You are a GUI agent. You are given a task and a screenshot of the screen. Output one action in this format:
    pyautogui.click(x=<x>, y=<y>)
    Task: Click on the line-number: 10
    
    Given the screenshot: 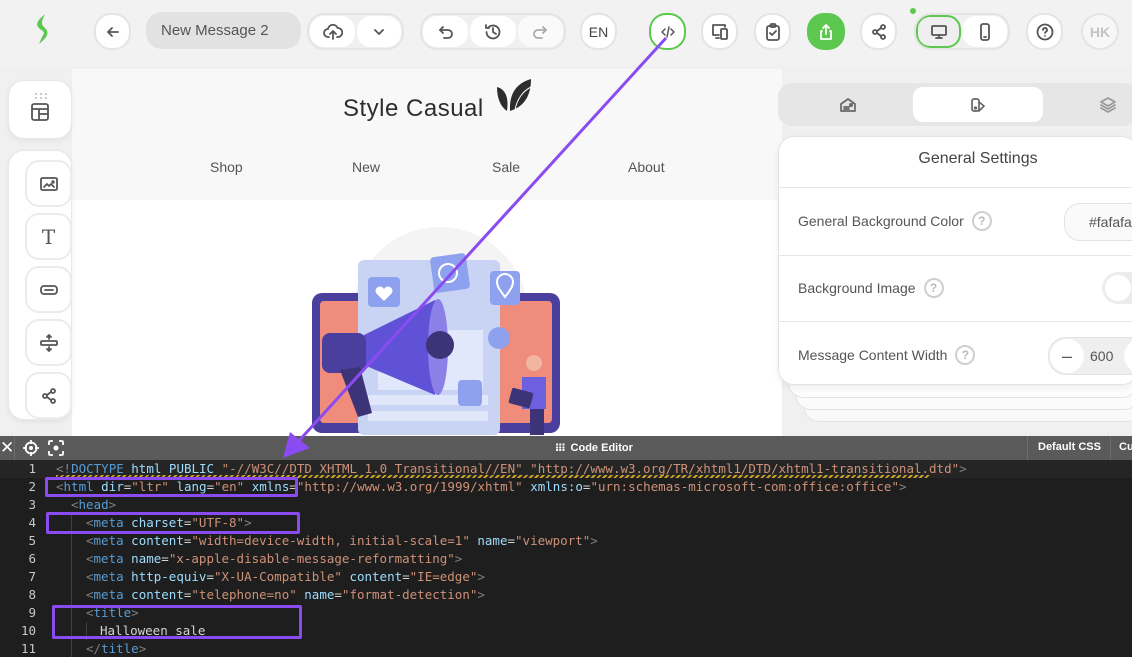 What is the action you would take?
    pyautogui.click(x=28, y=630)
    